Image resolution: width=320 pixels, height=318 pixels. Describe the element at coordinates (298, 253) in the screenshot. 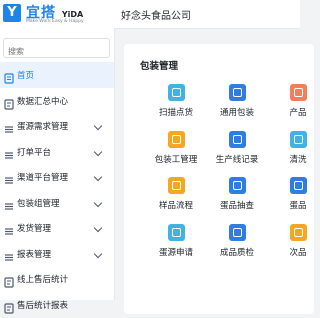

I see `app-tile-label: 次品` at that location.